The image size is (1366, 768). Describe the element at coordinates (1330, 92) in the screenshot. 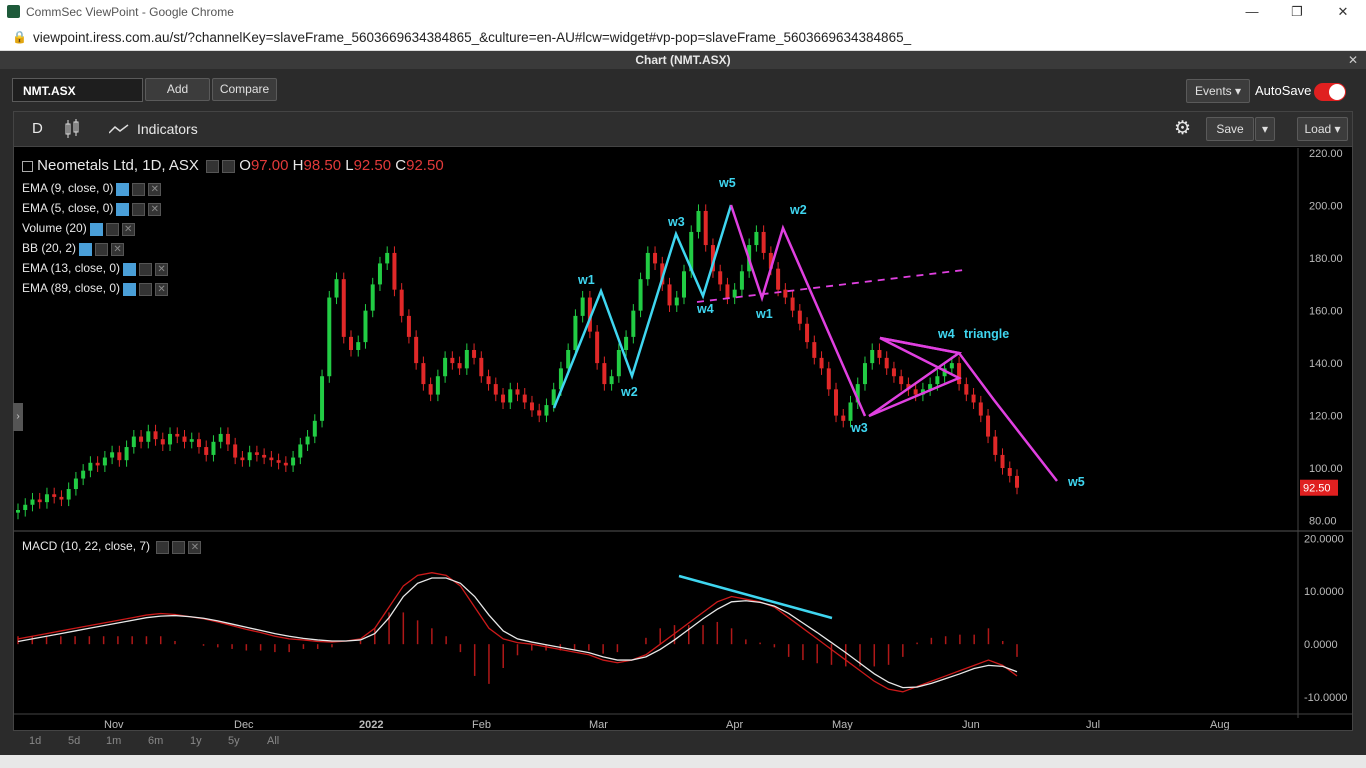

I see `autosave-toggle` at that location.